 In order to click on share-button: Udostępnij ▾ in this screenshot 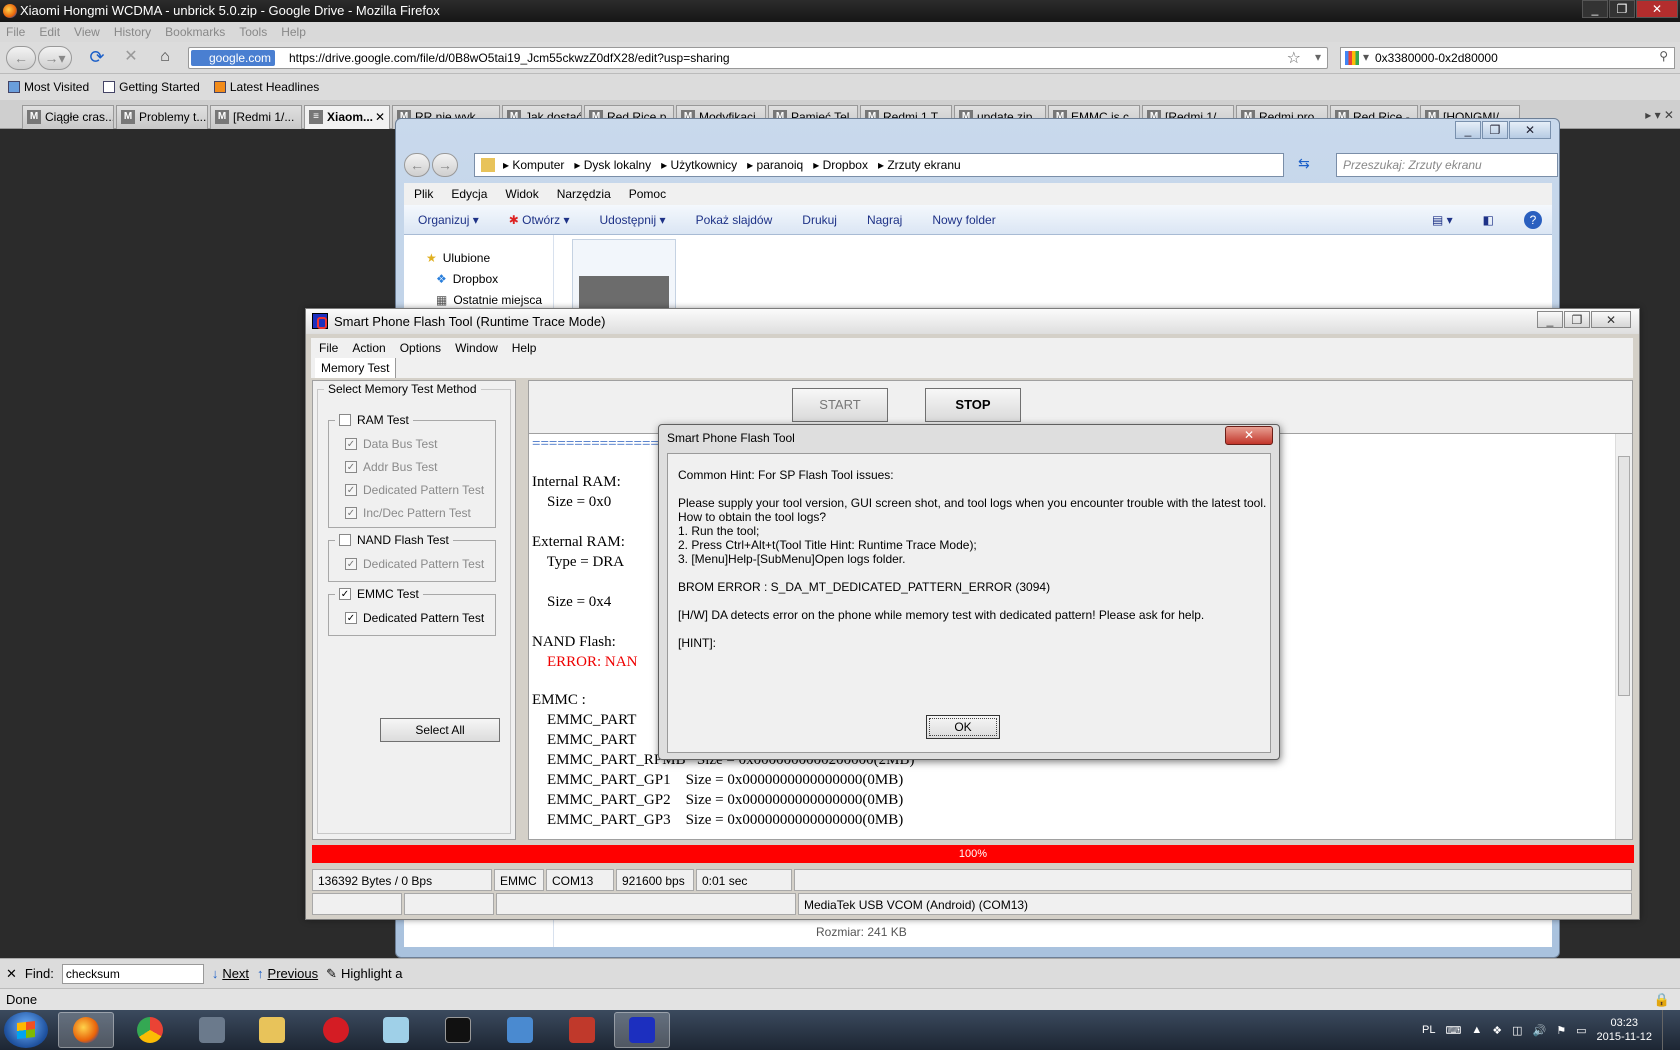, I will do `click(633, 219)`.